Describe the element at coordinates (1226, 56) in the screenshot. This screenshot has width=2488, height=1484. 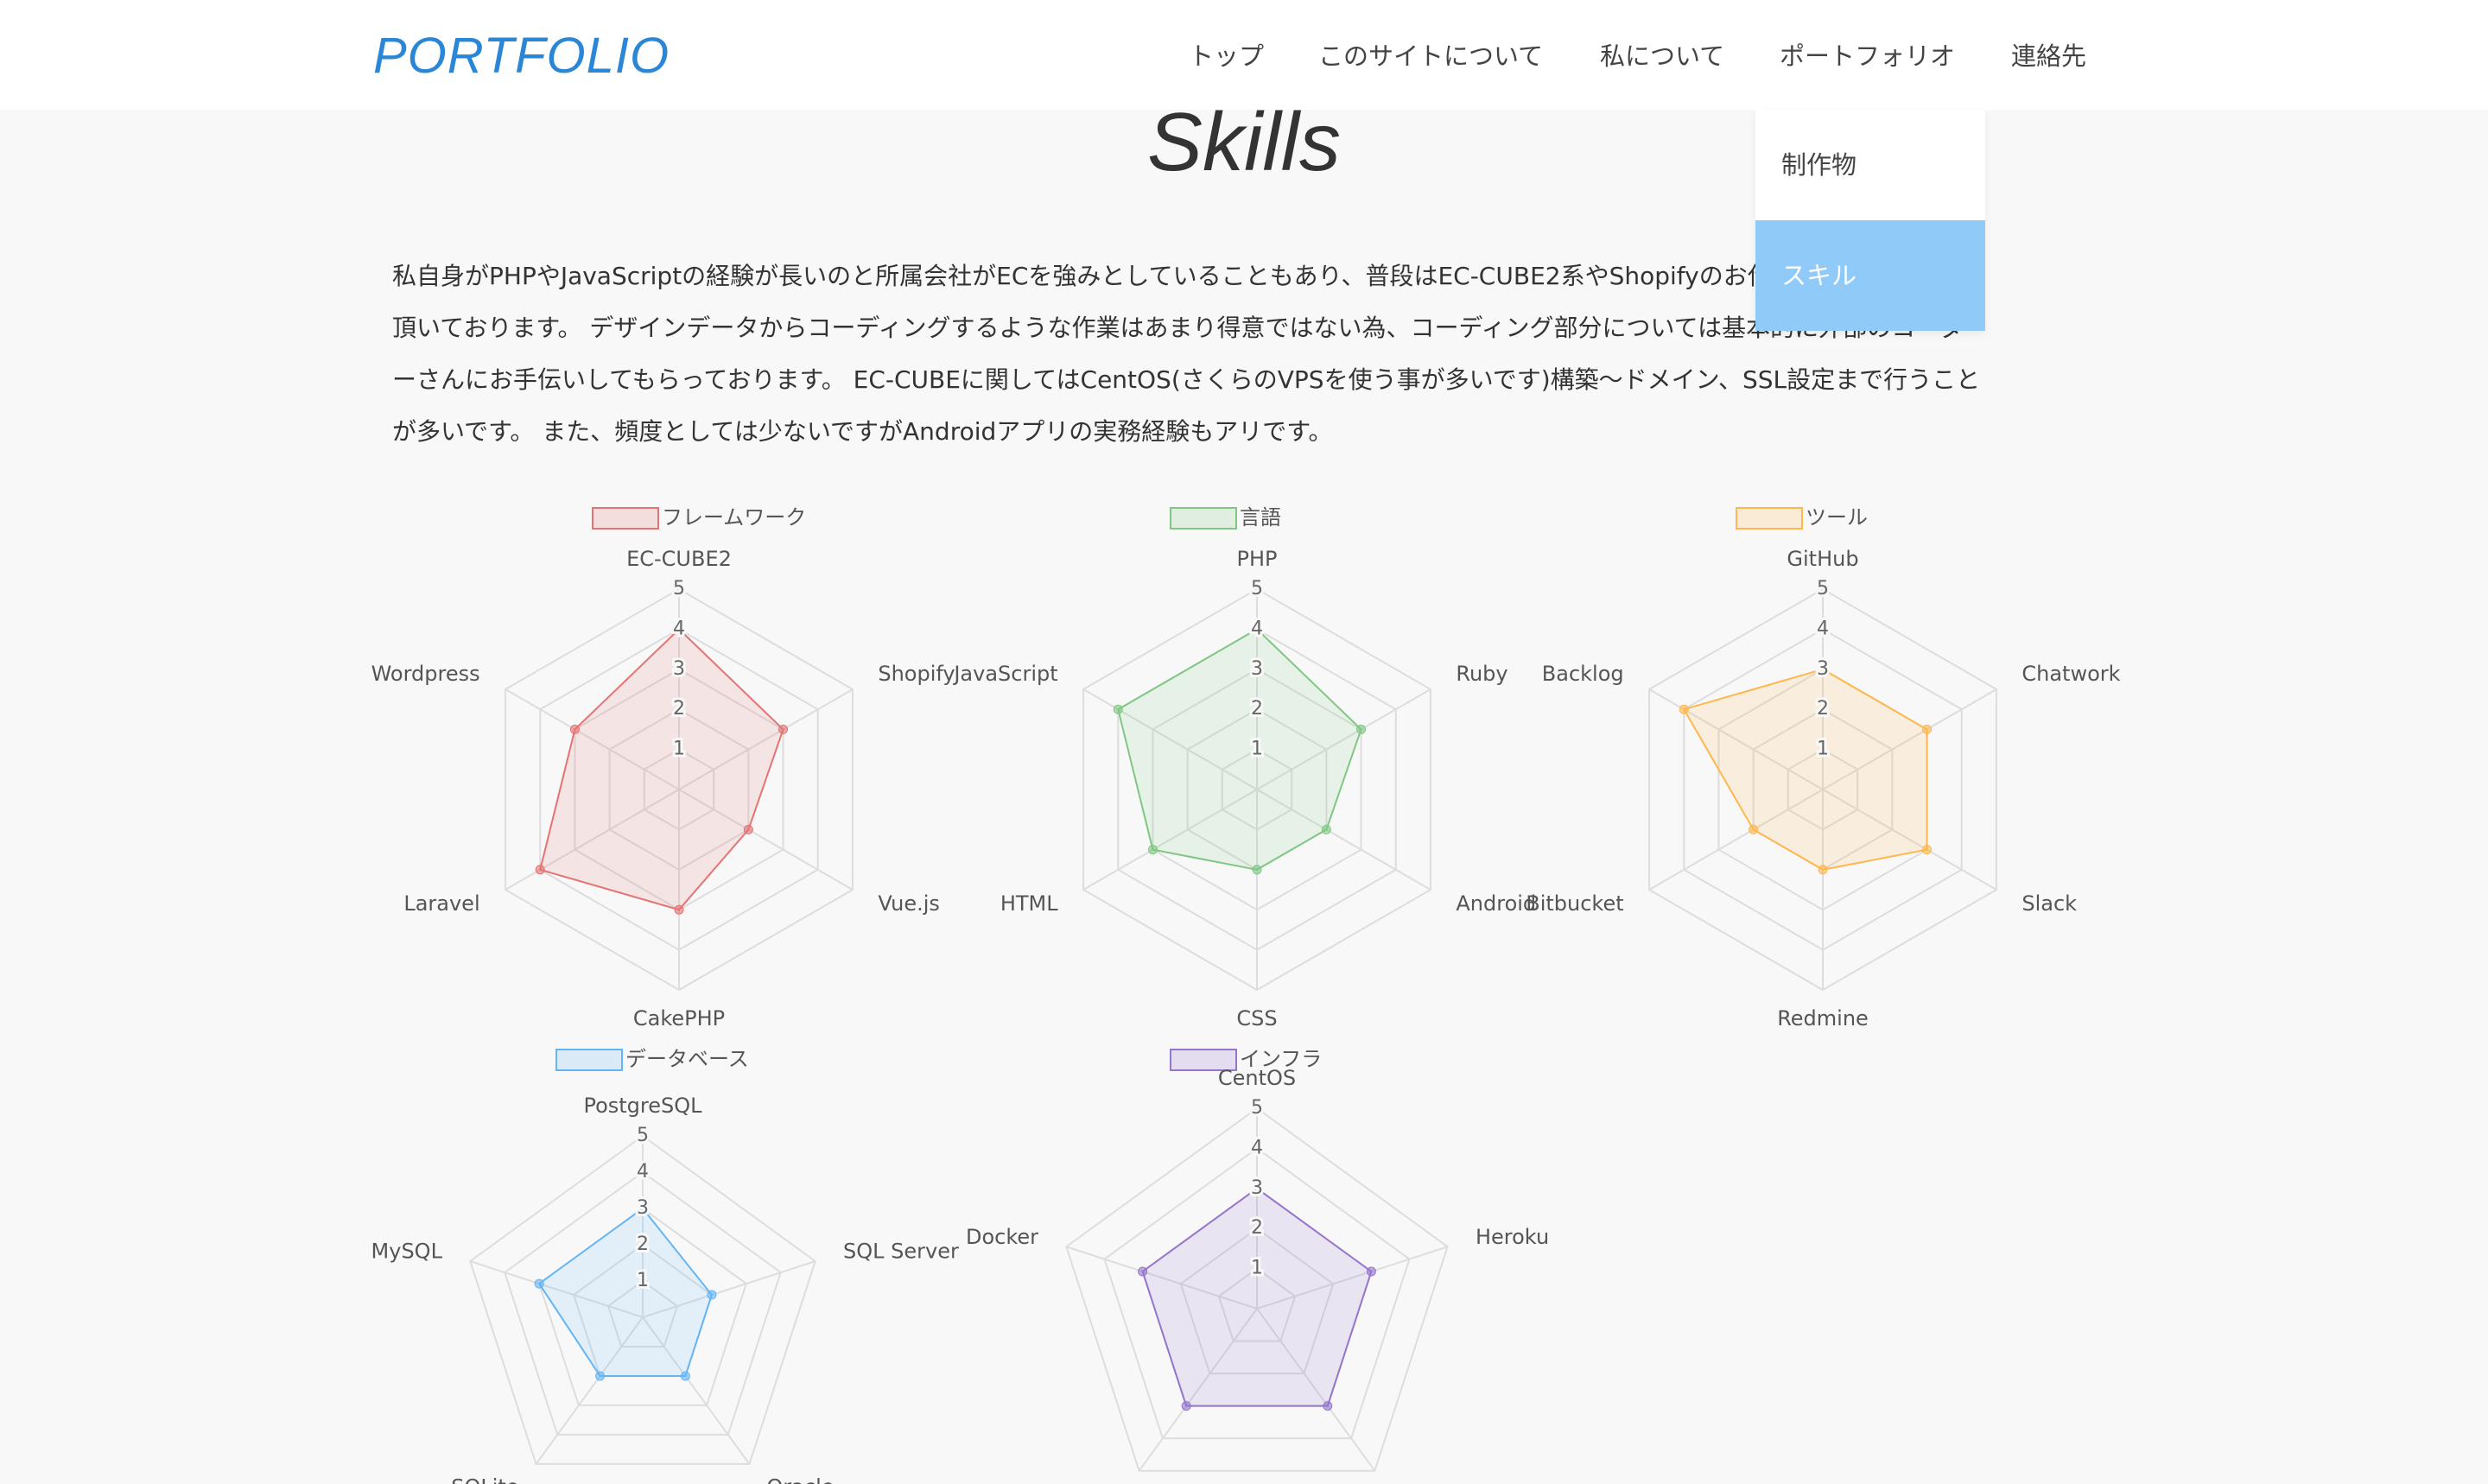
I see `nav-item-top: トップ` at that location.